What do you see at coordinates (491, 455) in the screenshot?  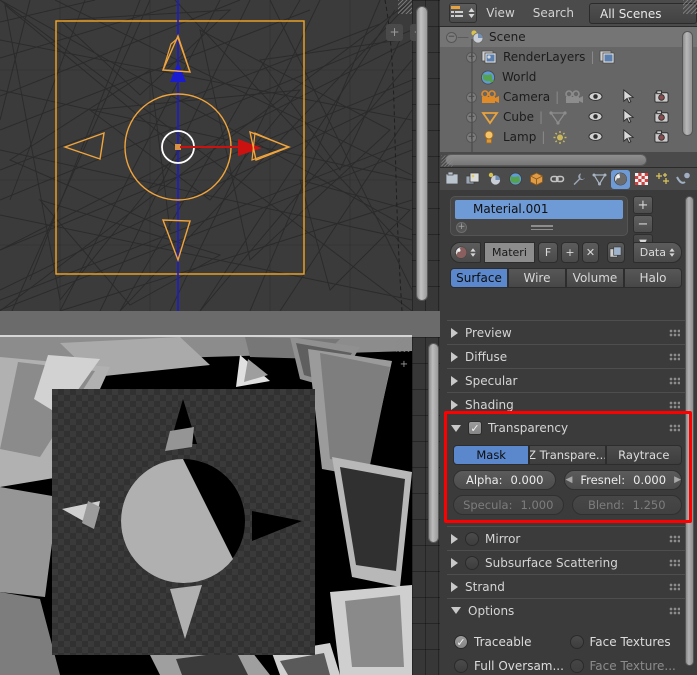 I see `mode-mask: Mask` at bounding box center [491, 455].